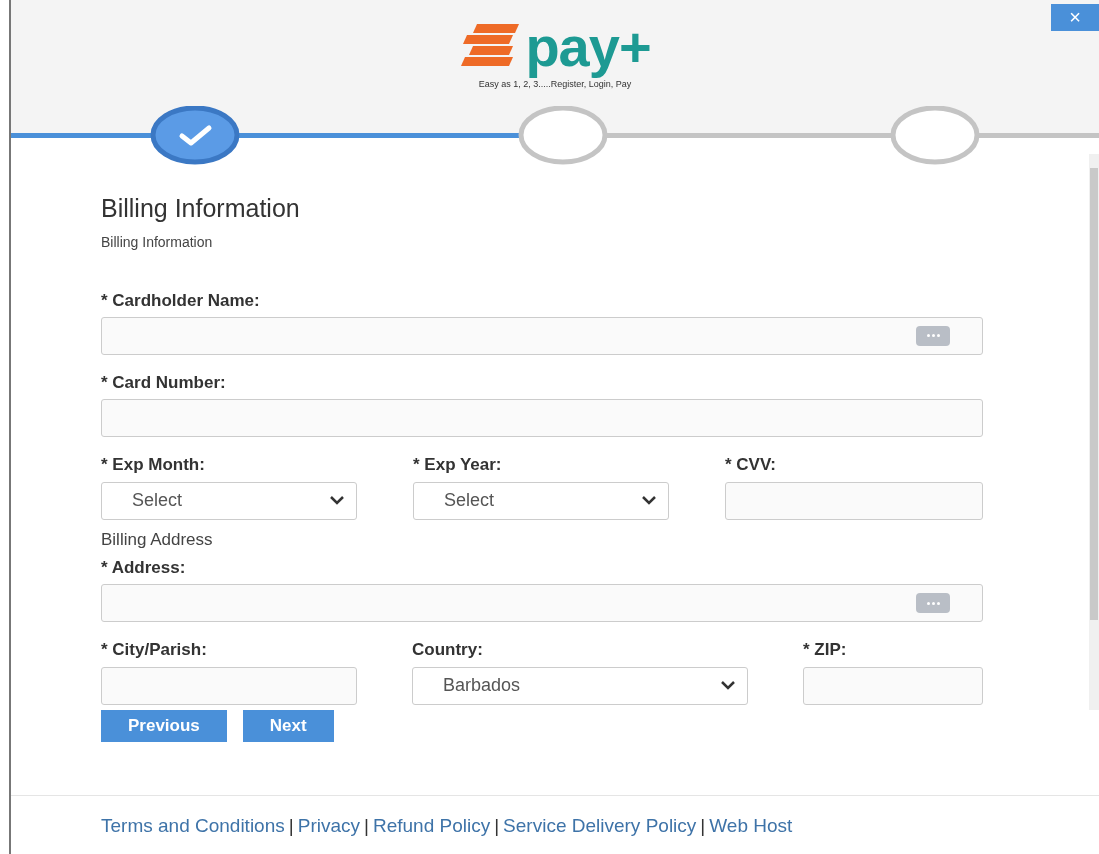  What do you see at coordinates (1094, 432) in the screenshot?
I see `scrollbar` at bounding box center [1094, 432].